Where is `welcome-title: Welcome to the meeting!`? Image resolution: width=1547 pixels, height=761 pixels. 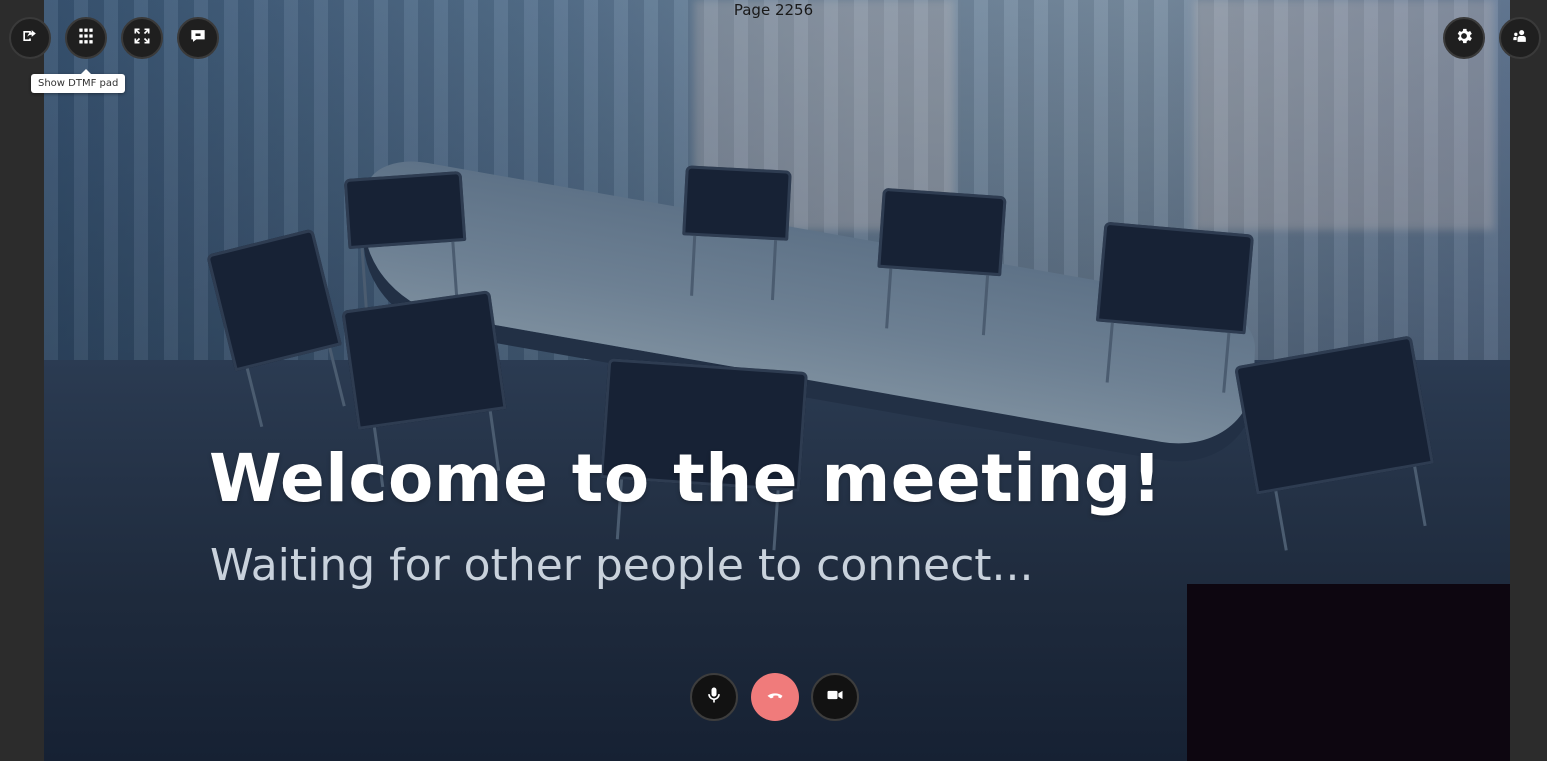 welcome-title: Welcome to the meeting! is located at coordinates (686, 478).